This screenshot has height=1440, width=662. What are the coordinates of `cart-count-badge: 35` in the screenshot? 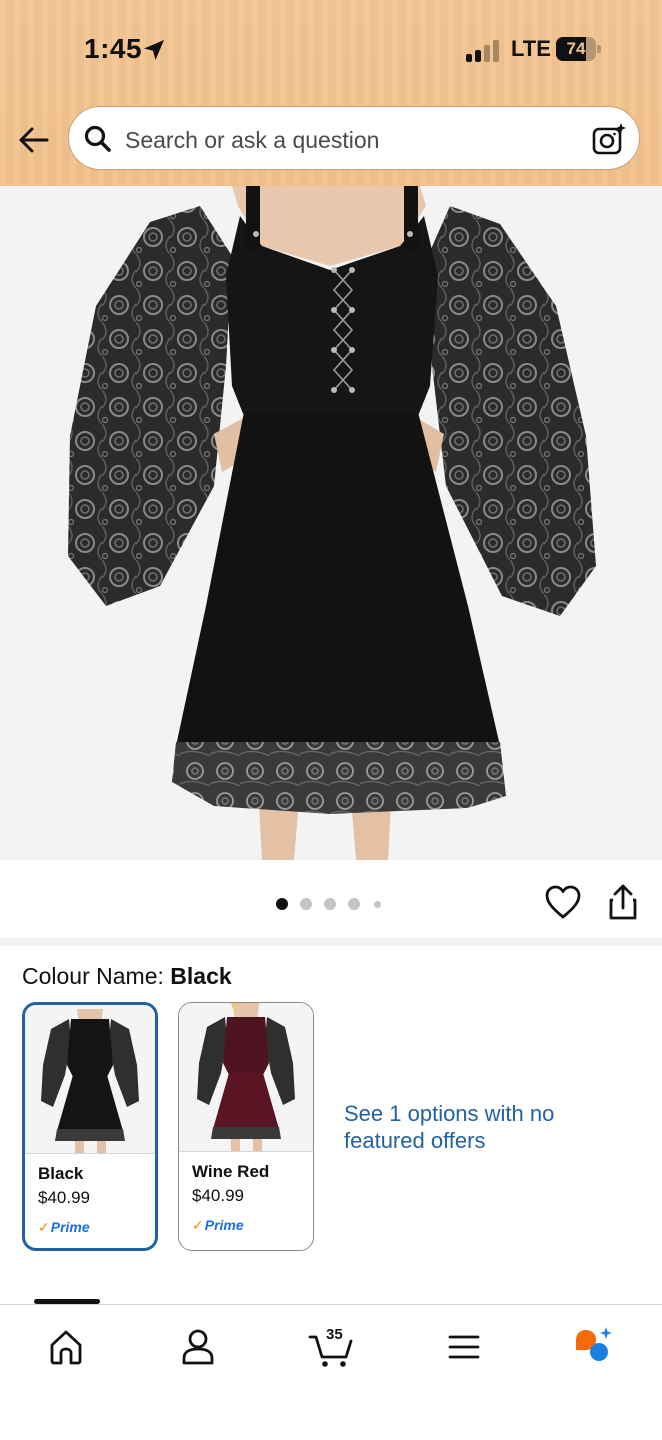 It's located at (334, 1334).